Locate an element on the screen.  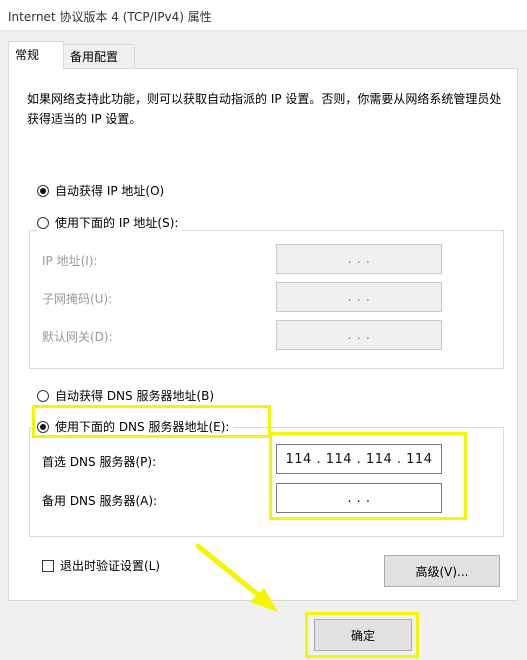
radio-manual-ip: 使用下面的 IP 地址(S): is located at coordinates (110, 222).